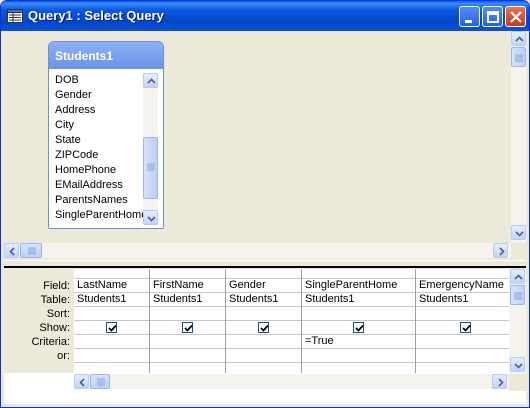 This screenshot has width=530, height=408. Describe the element at coordinates (358, 286) in the screenshot. I see `field-cell: SingleParentHome` at that location.